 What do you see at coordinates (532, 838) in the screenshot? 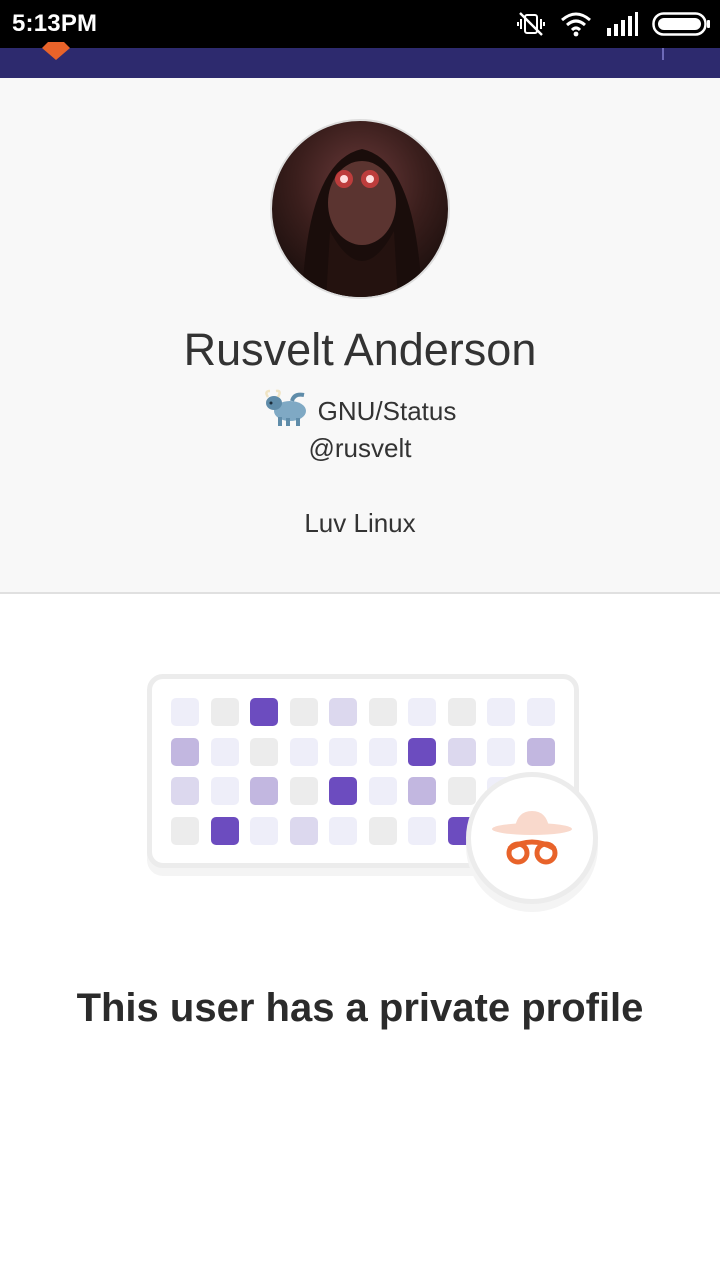
I see `spy-badge` at bounding box center [532, 838].